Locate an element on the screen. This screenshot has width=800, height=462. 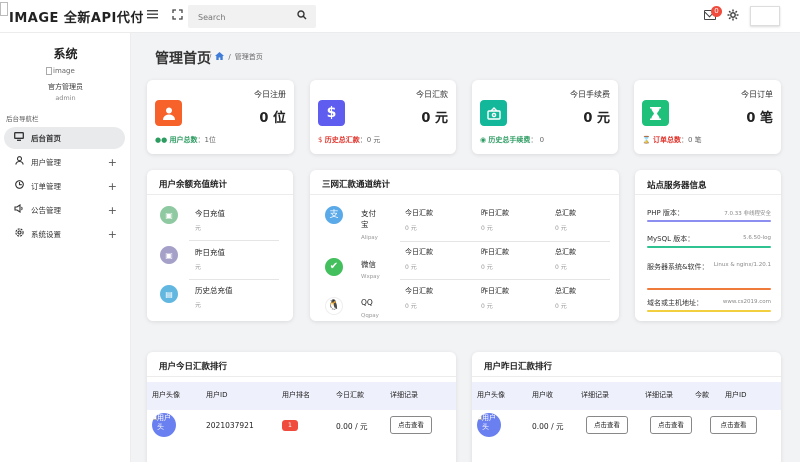
admin-image: image is located at coordinates (60, 71).